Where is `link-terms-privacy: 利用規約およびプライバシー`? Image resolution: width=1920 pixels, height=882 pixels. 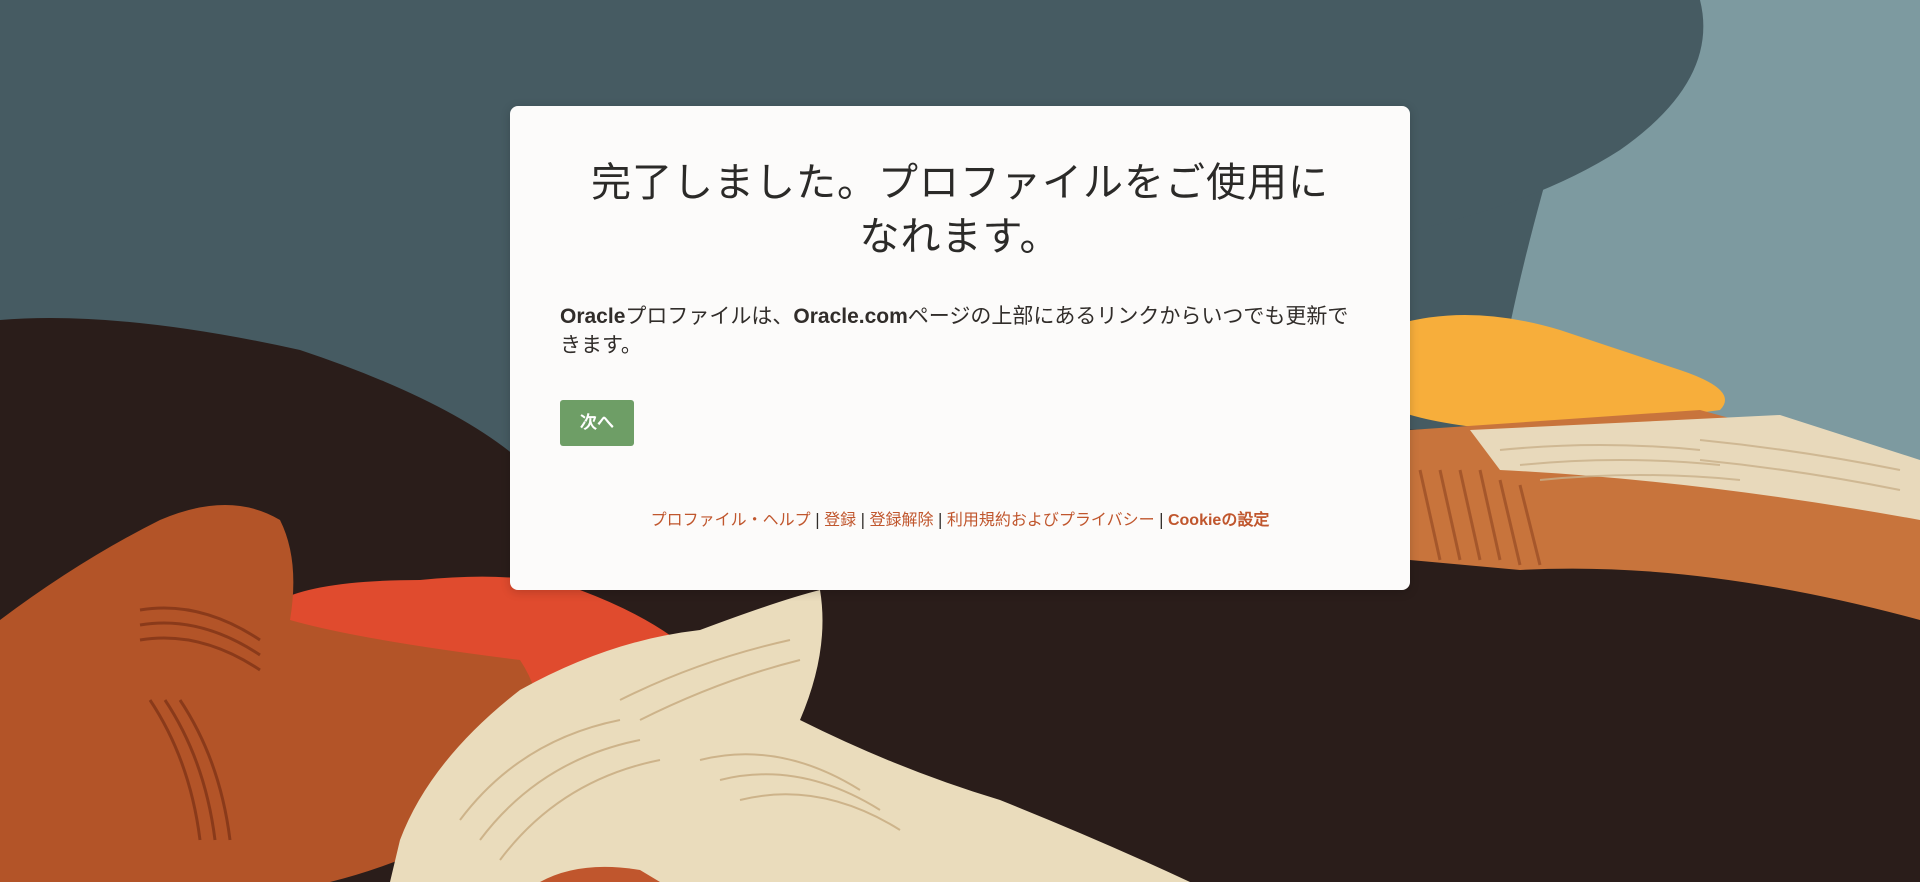
link-terms-privacy: 利用規約およびプライバシー is located at coordinates (1051, 519).